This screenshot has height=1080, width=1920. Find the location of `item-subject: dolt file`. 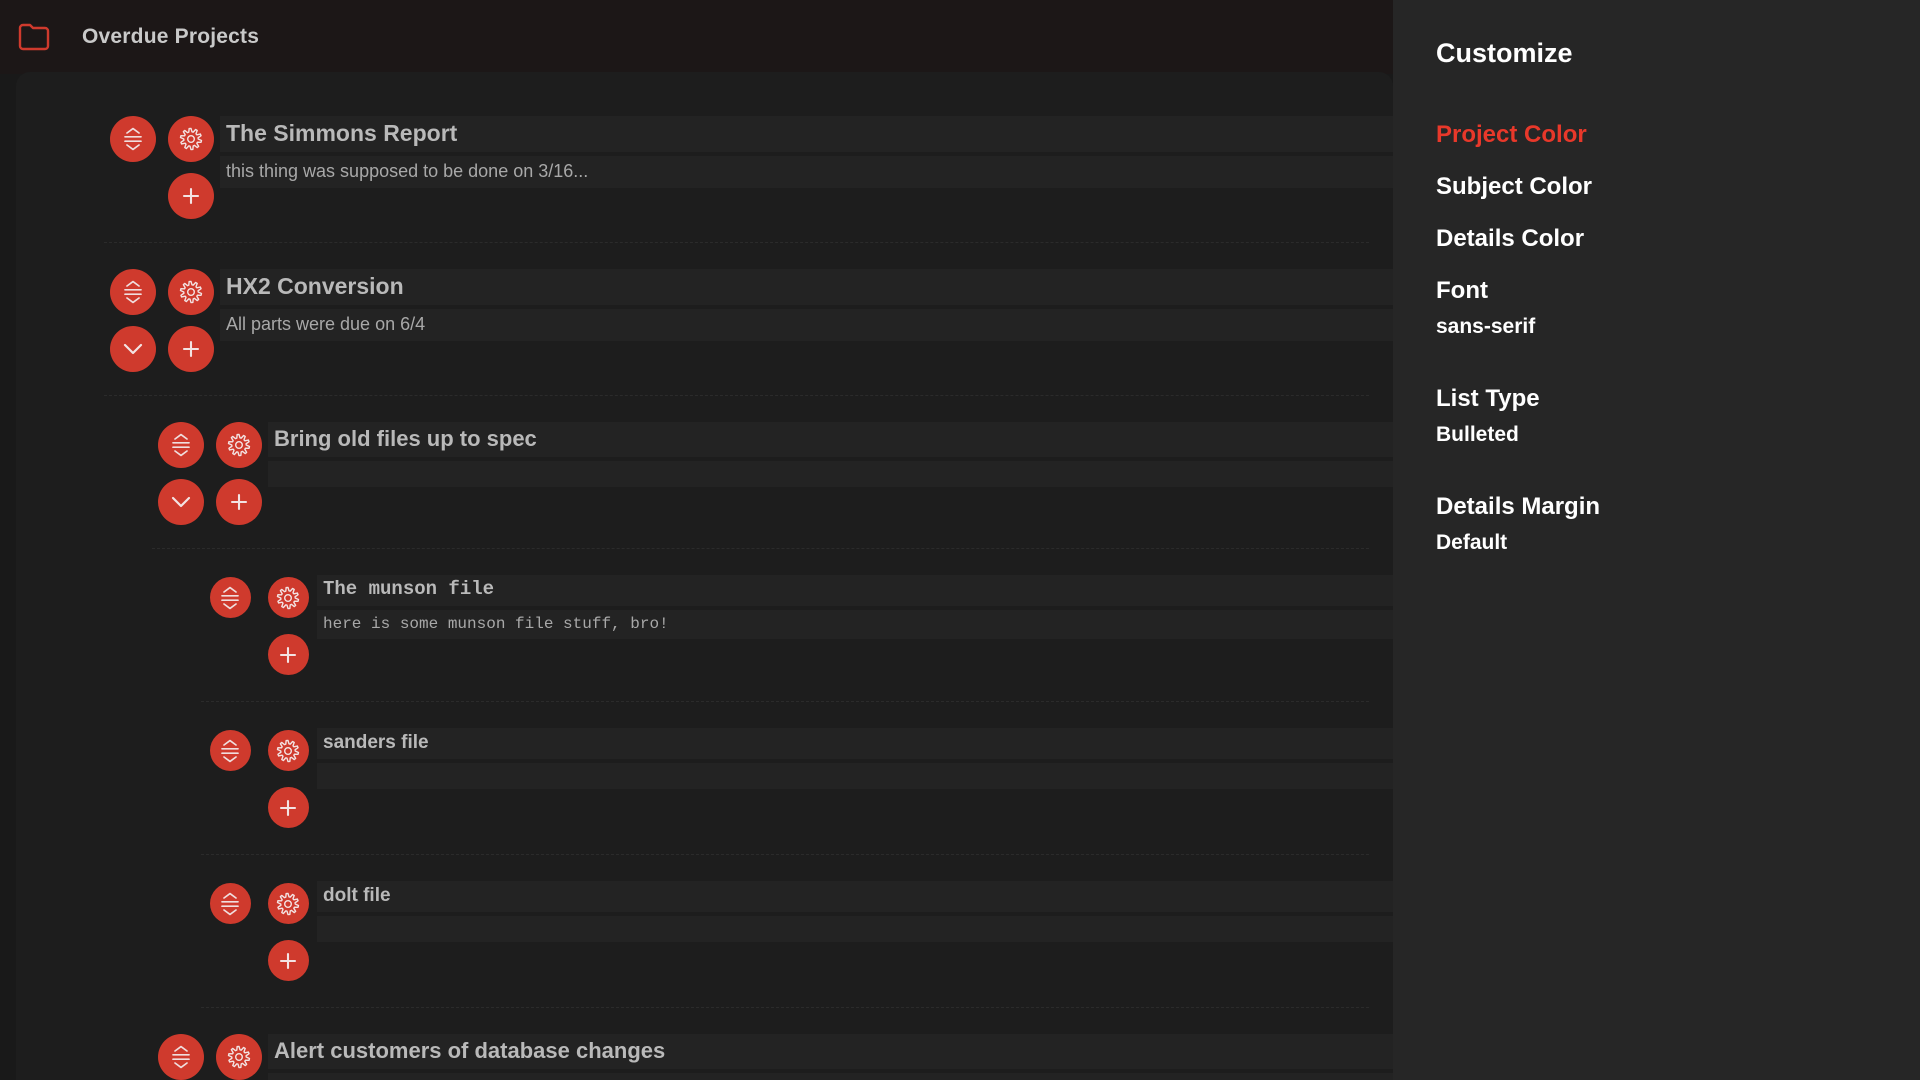

item-subject: dolt file is located at coordinates (855, 896).